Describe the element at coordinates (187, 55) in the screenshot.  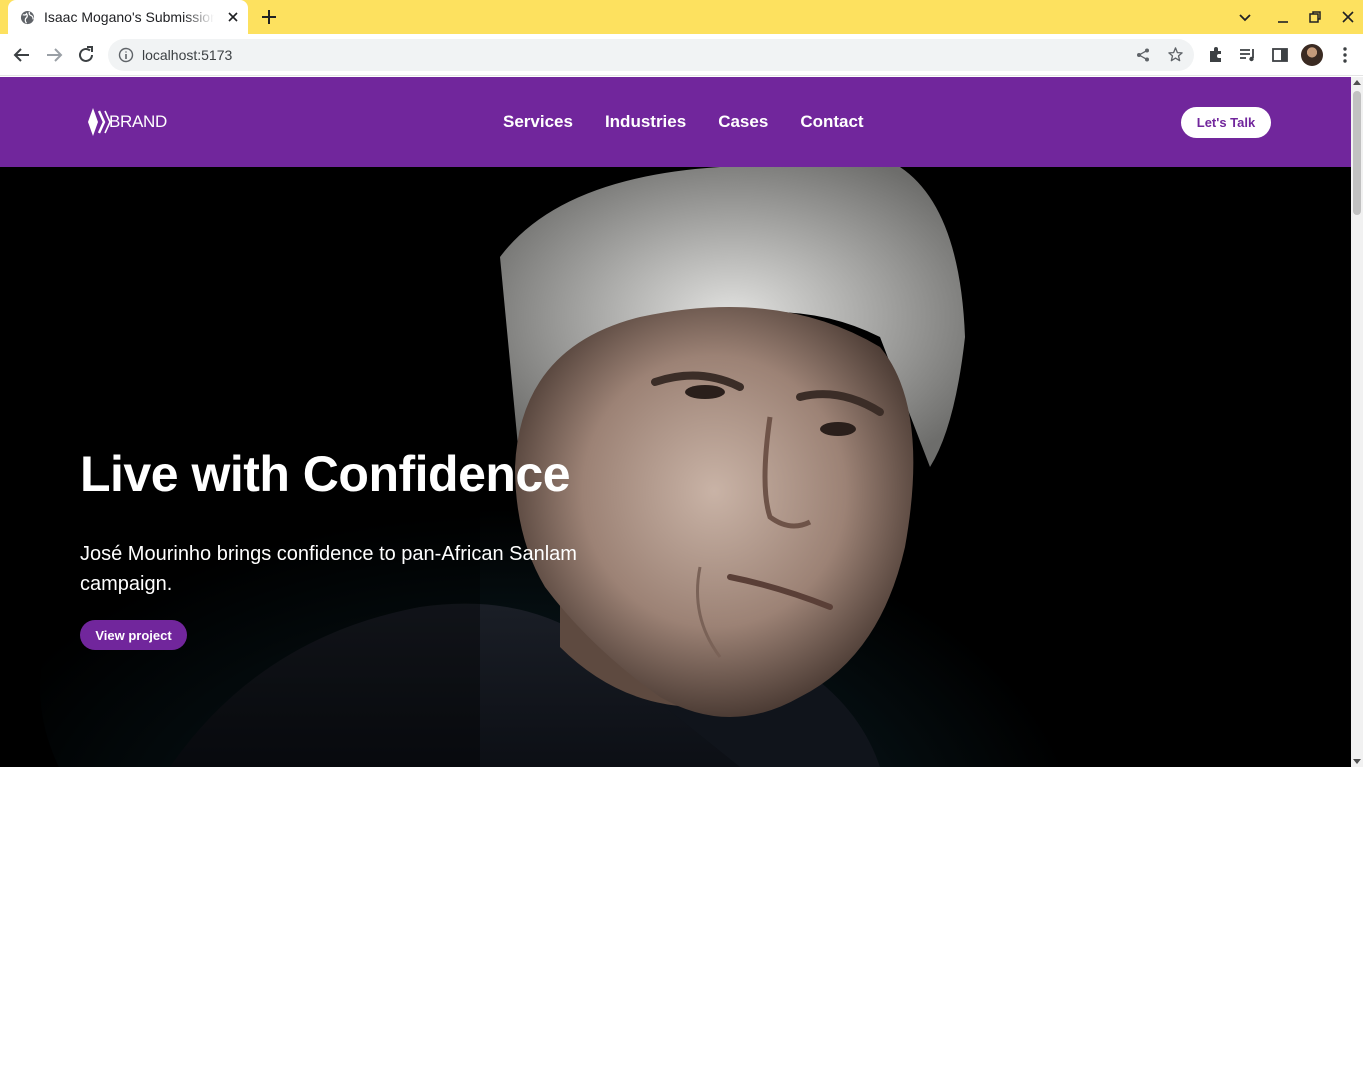
I see `url-text: localhost:5173` at that location.